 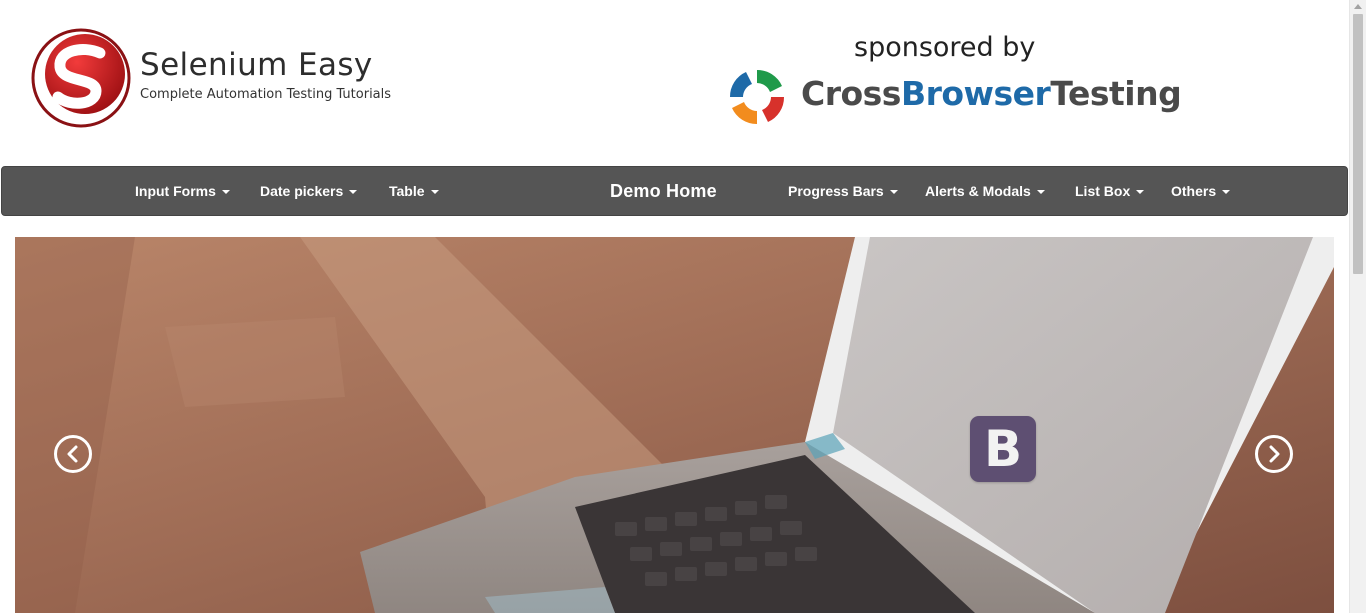 What do you see at coordinates (1194, 191) in the screenshot?
I see `nav-others-label: Others` at bounding box center [1194, 191].